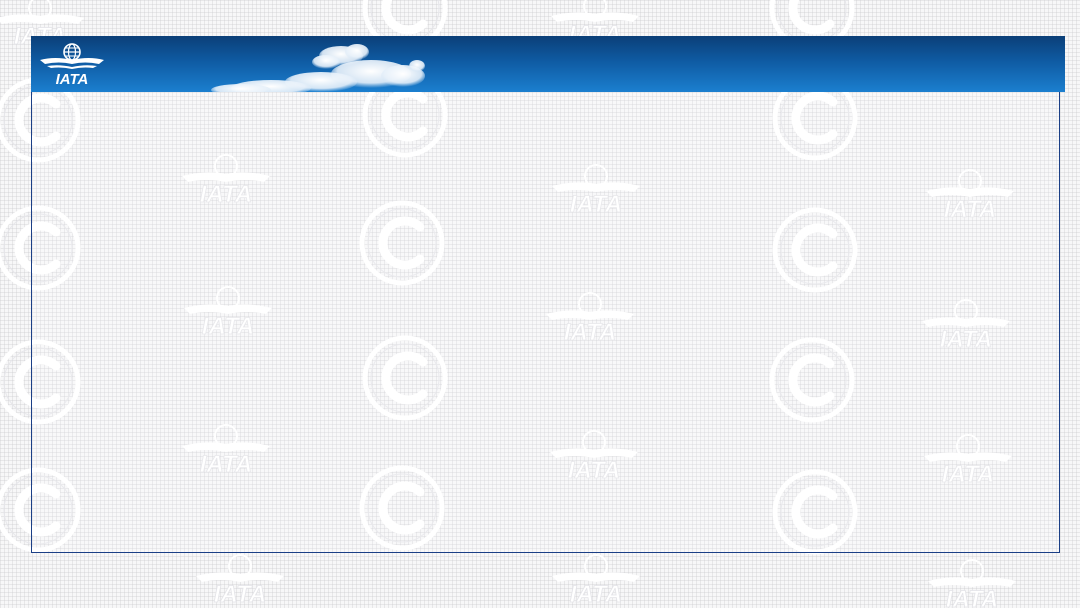 The image size is (1080, 608). I want to click on logo-text: IATA, so click(72, 78).